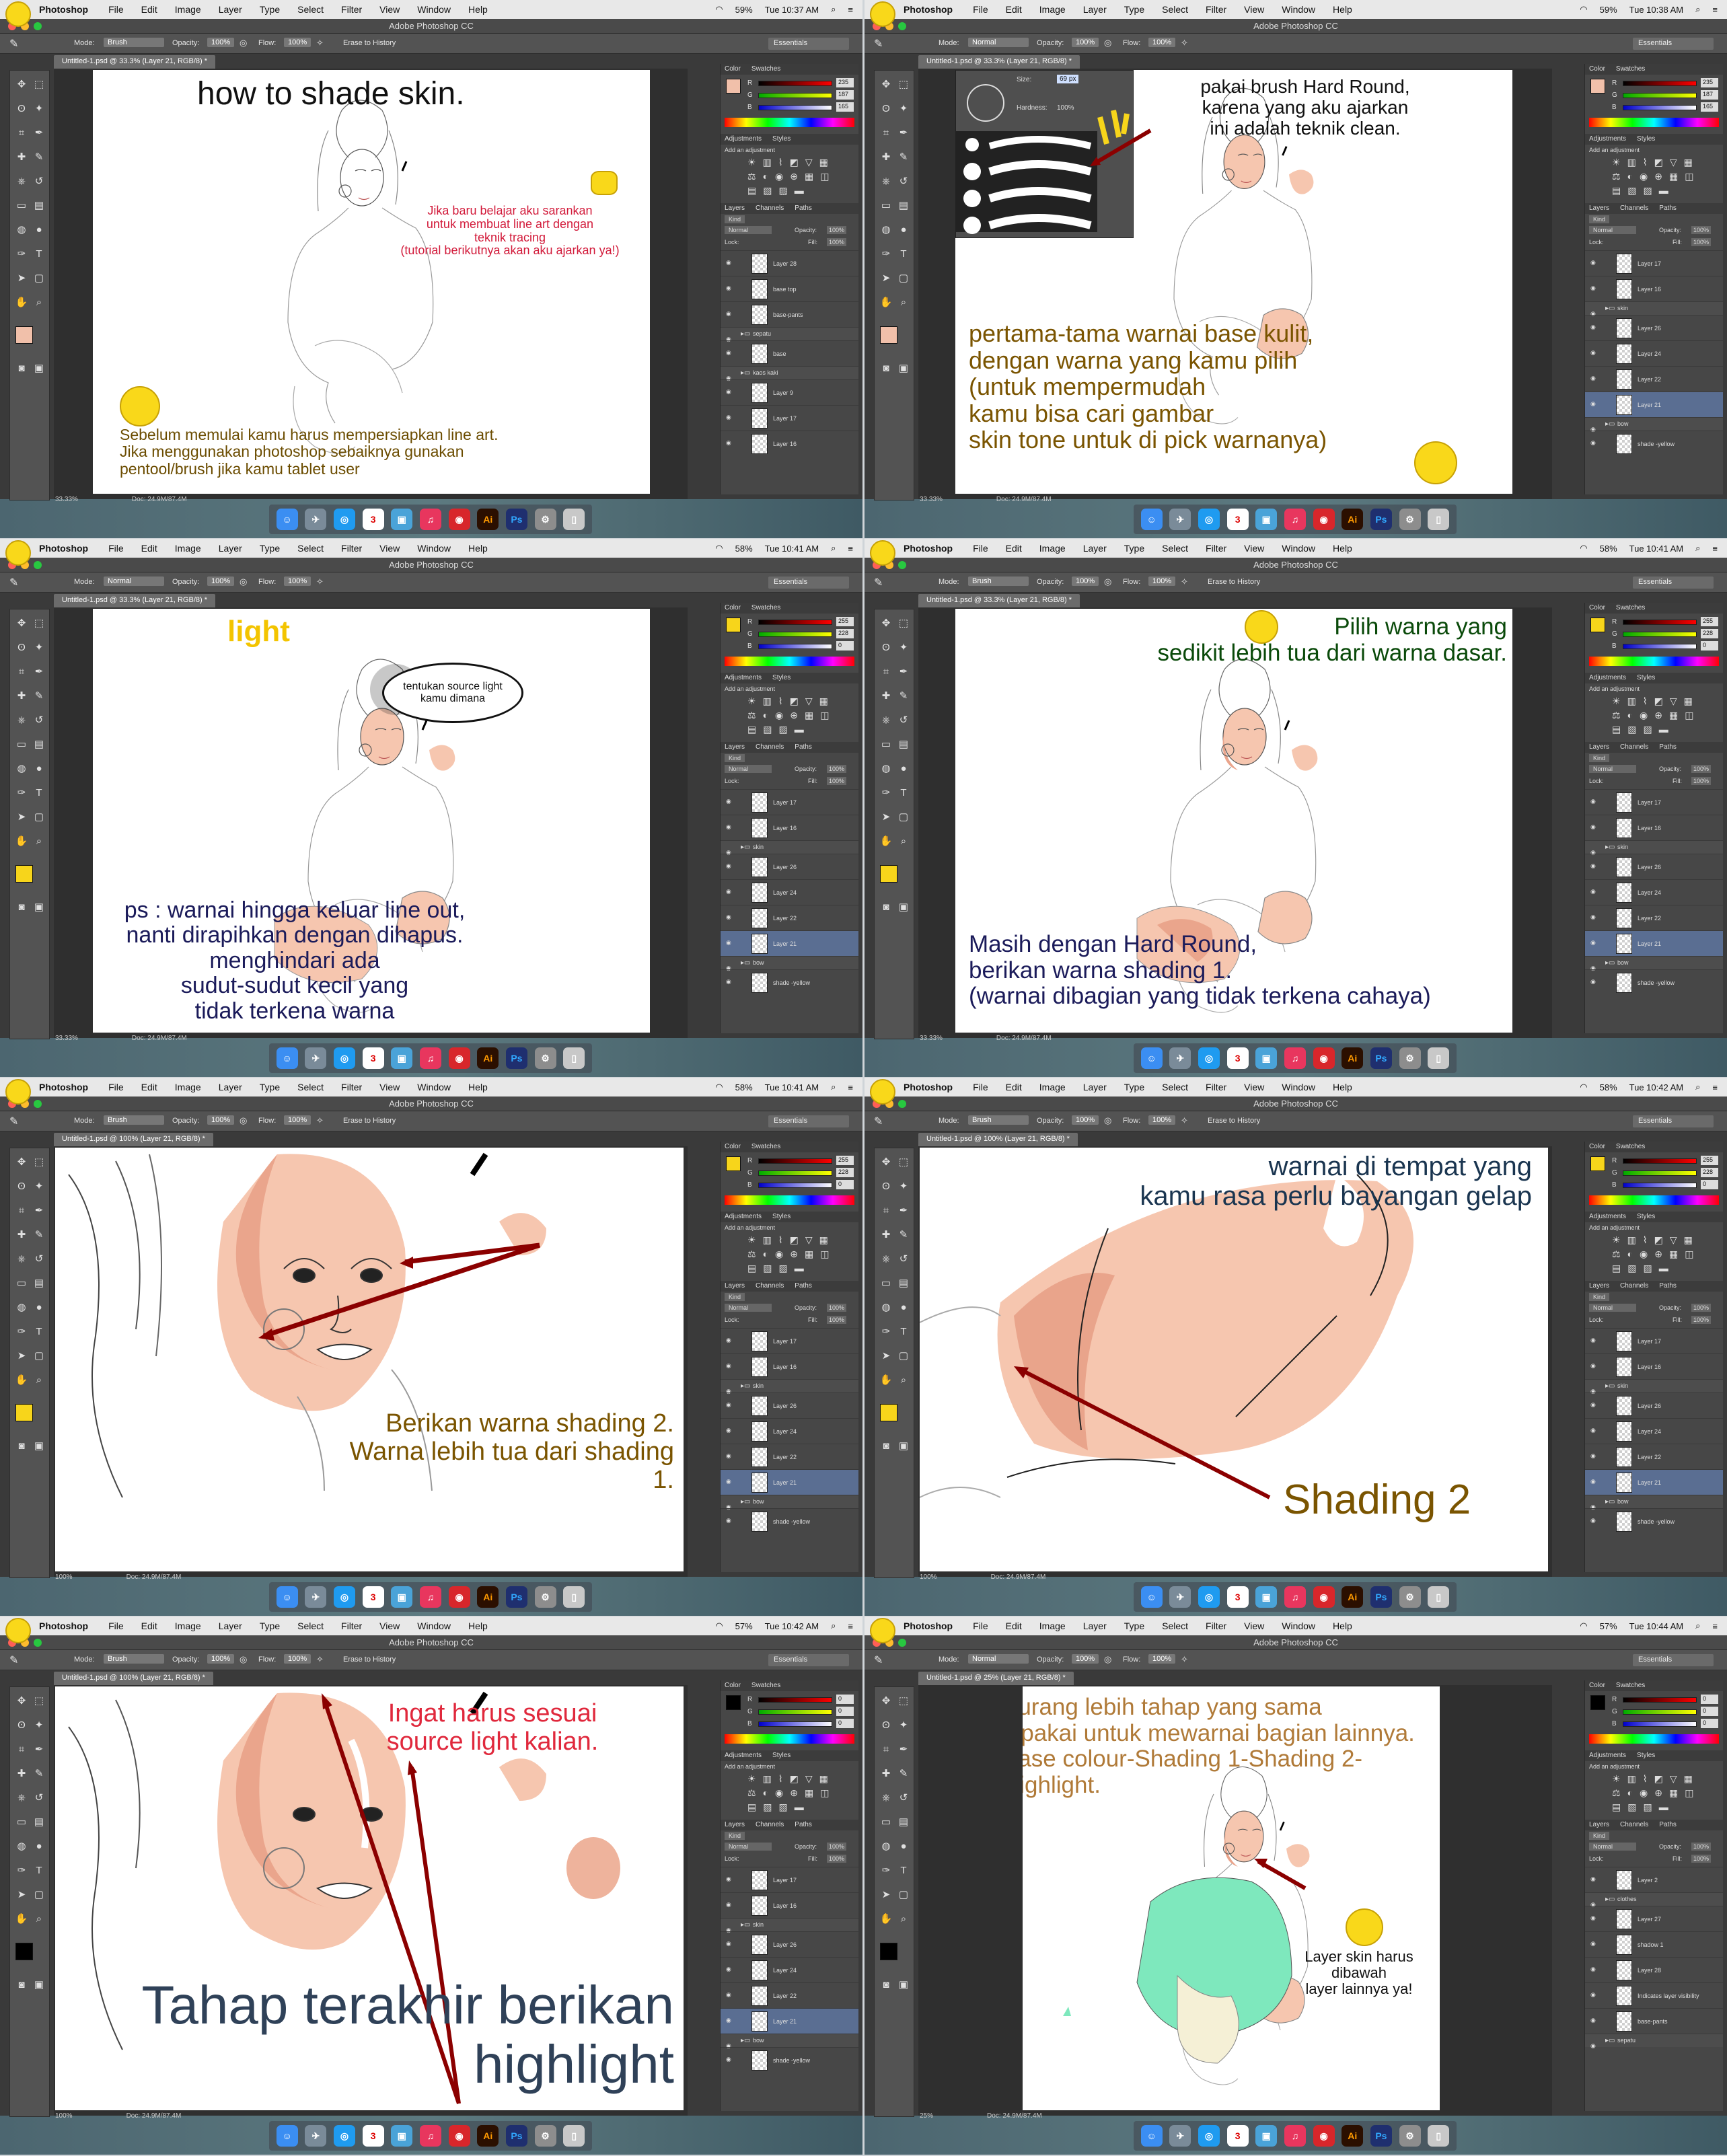  I want to click on layer-row: ◉ Layer 16, so click(789, 828).